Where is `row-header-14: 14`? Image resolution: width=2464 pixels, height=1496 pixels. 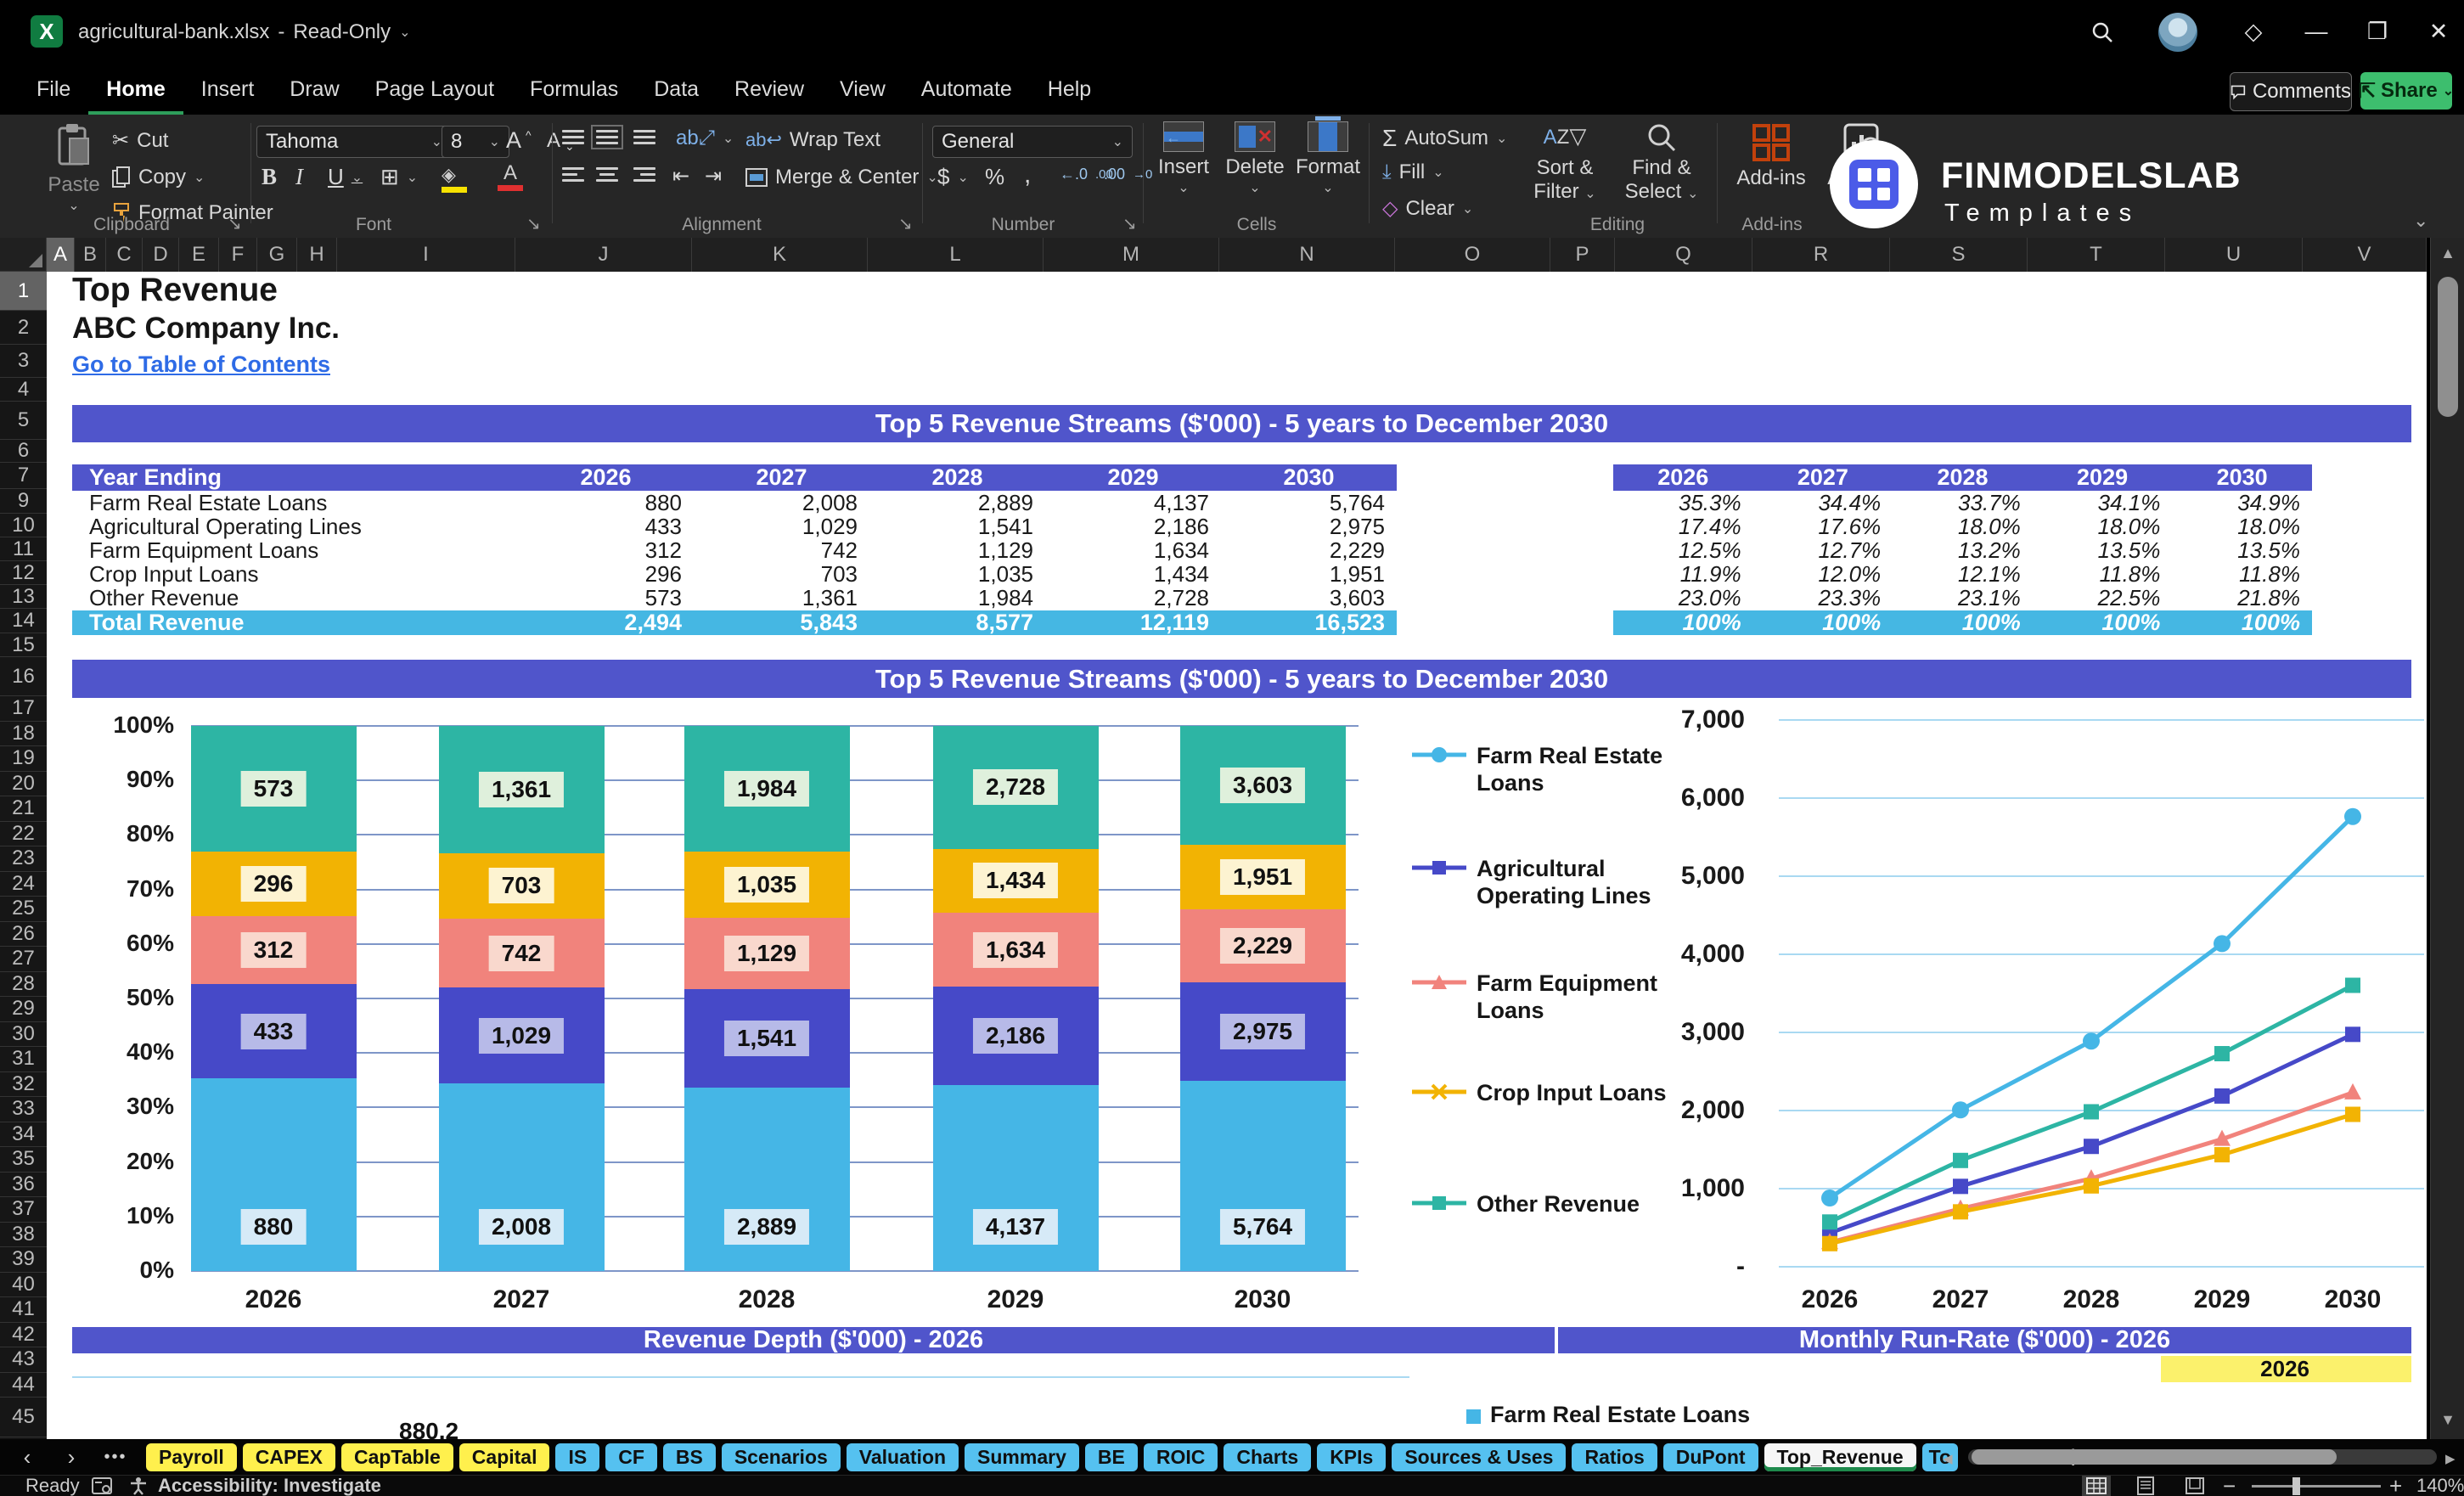 row-header-14: 14 is located at coordinates (23, 621).